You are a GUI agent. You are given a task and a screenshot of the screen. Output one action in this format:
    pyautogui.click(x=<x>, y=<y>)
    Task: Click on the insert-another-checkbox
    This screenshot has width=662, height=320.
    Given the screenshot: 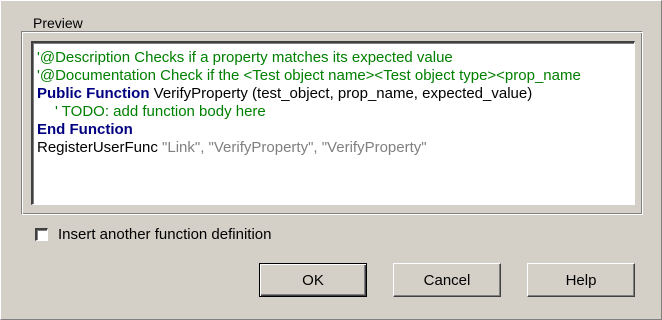 What is the action you would take?
    pyautogui.click(x=41, y=234)
    